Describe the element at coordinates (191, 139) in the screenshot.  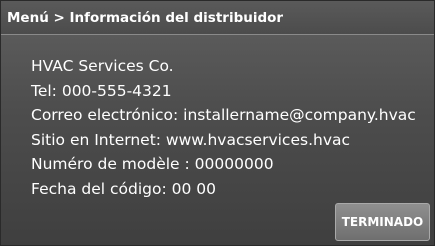
I see `dealer-website: Sitio en Internet: www.hvacservices.hvac` at that location.